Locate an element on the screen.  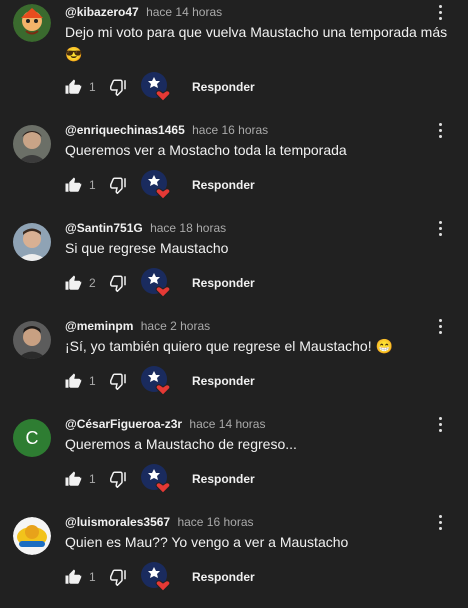
author-name: @CésarFigueroa-z3r is located at coordinates (123, 424).